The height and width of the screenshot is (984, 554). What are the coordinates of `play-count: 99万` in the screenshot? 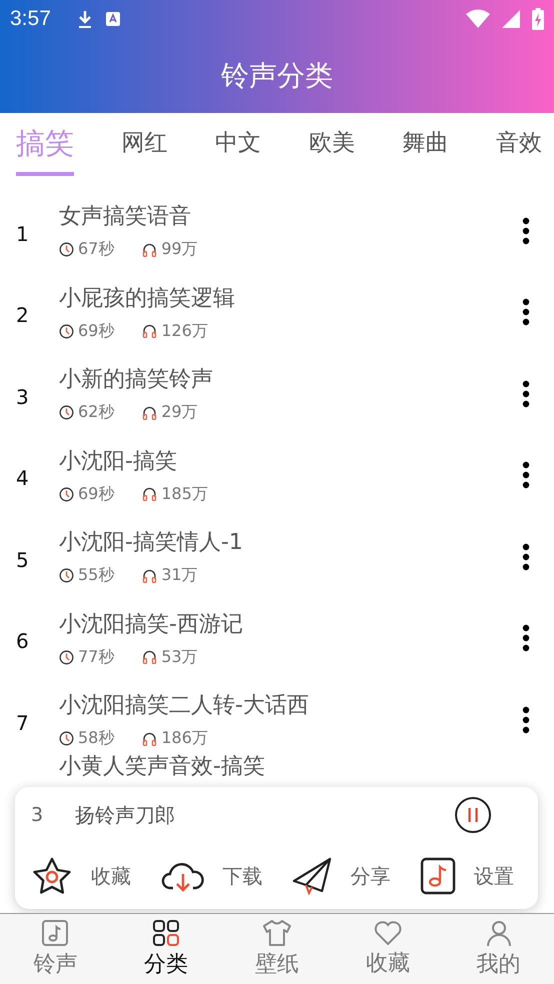 It's located at (179, 249).